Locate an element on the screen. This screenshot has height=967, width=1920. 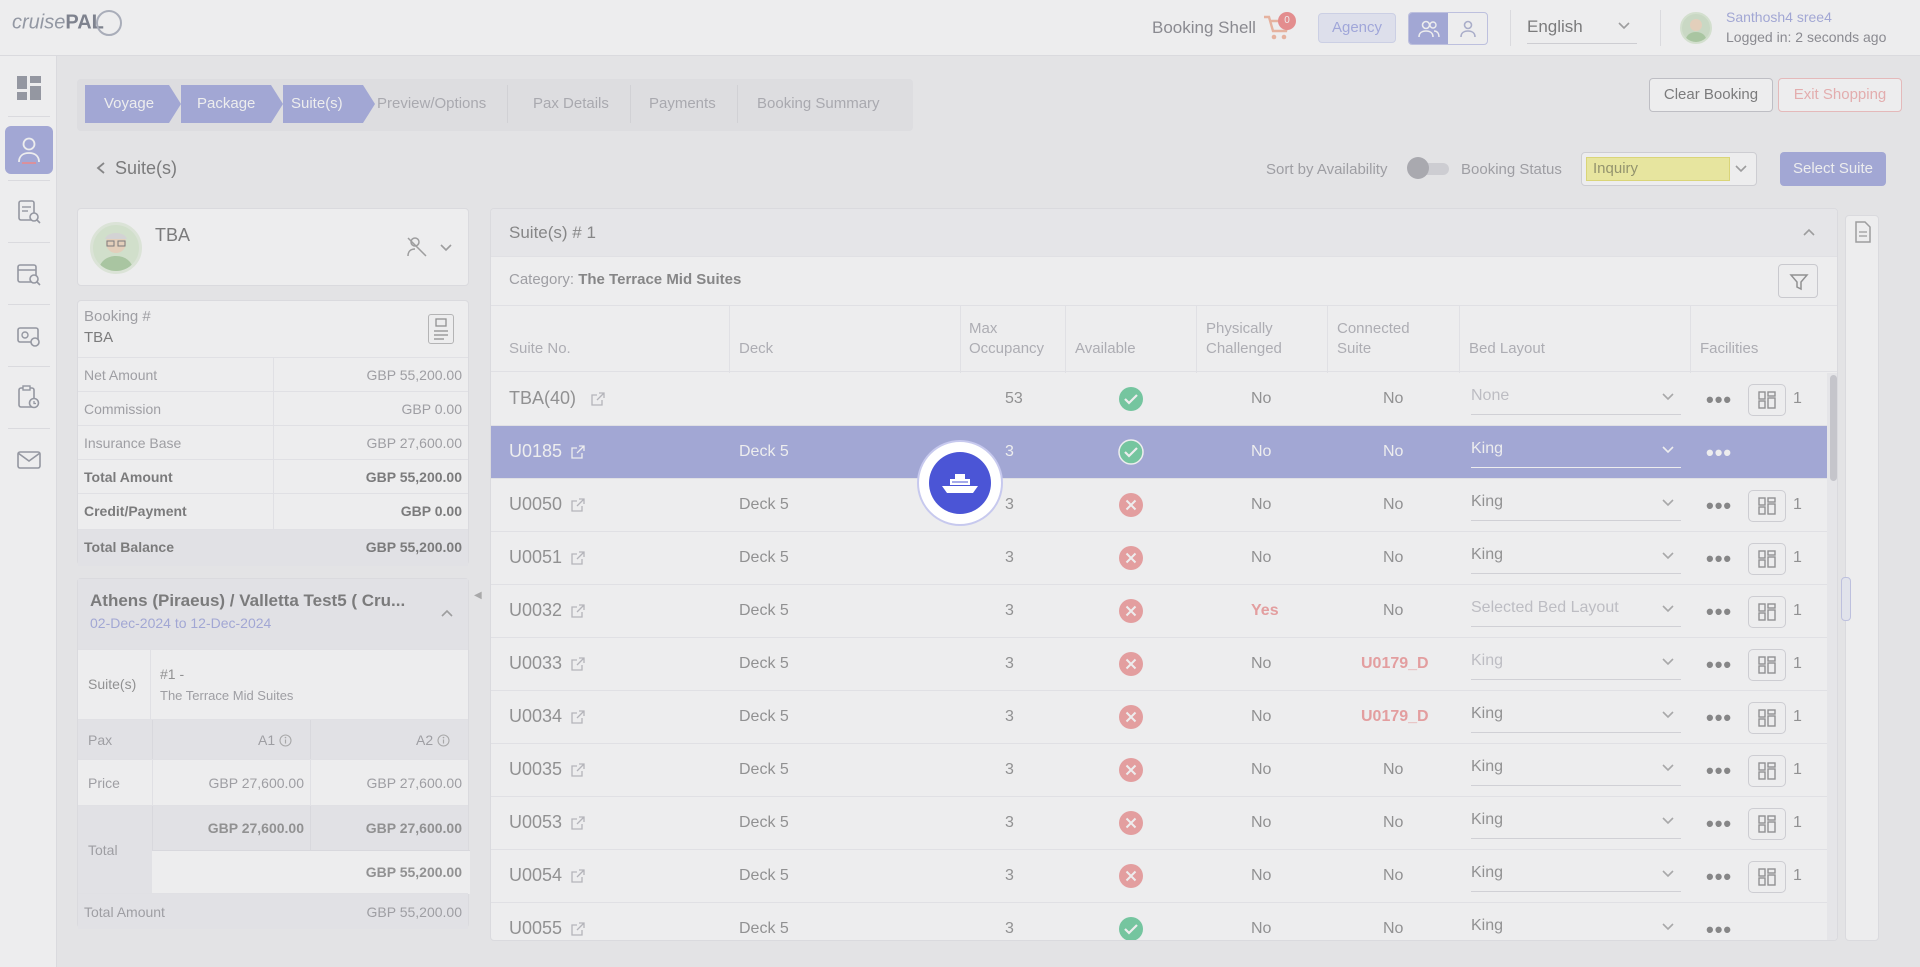
ship-icon is located at coordinates (960, 483).